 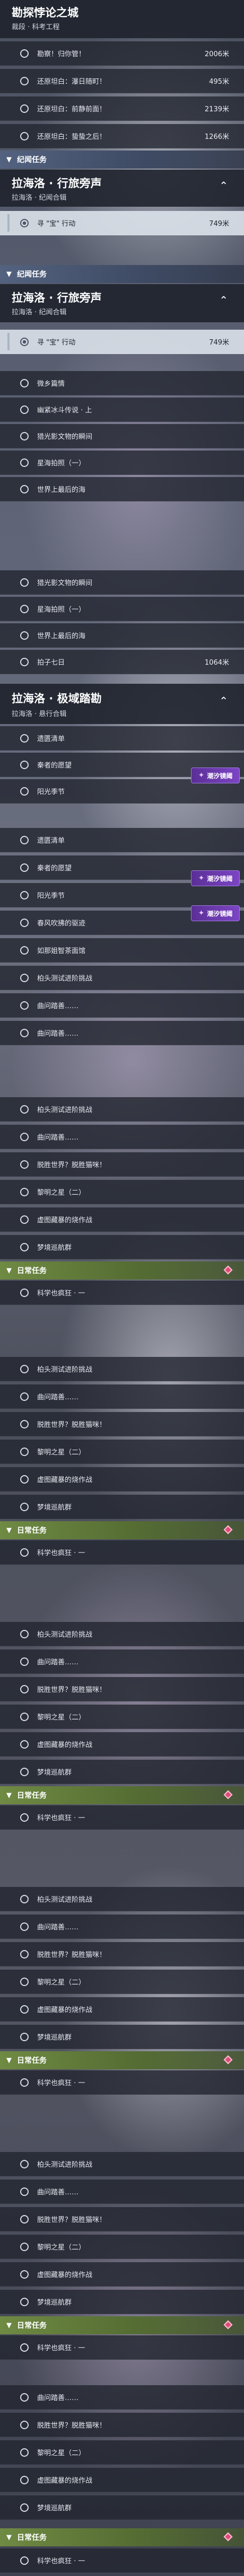 What do you see at coordinates (122, 383) in the screenshot?
I see `quest-item: 微乡篇情` at bounding box center [122, 383].